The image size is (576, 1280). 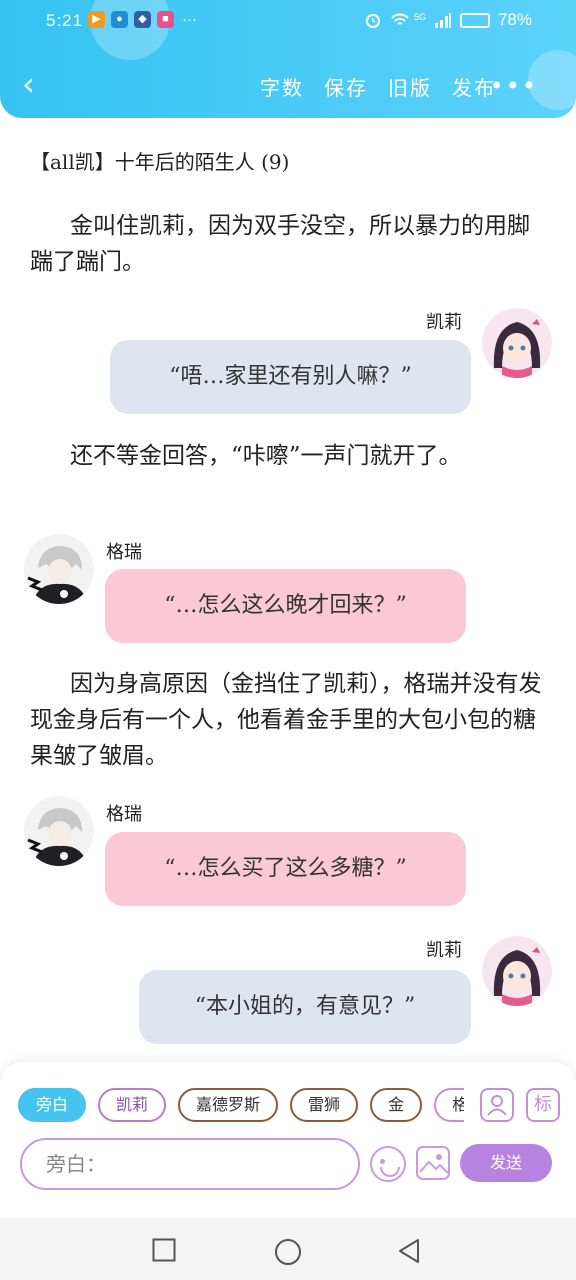 What do you see at coordinates (165, 19) in the screenshot?
I see `app-notification-icon: ■` at bounding box center [165, 19].